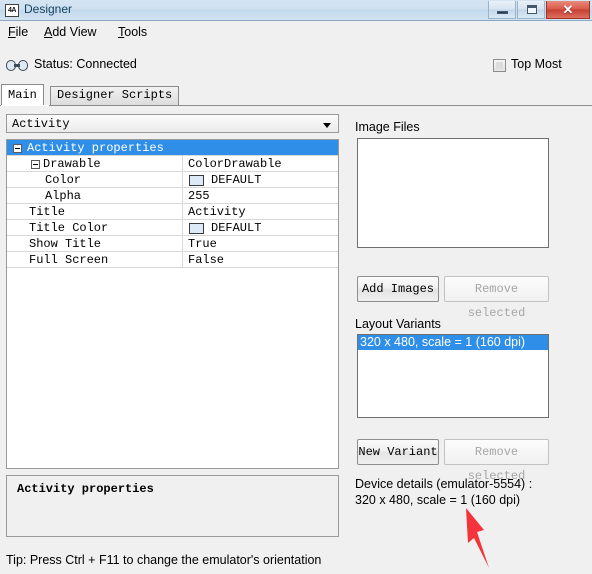 The image size is (592, 574). What do you see at coordinates (18, 32) in the screenshot?
I see `menu-file: File` at bounding box center [18, 32].